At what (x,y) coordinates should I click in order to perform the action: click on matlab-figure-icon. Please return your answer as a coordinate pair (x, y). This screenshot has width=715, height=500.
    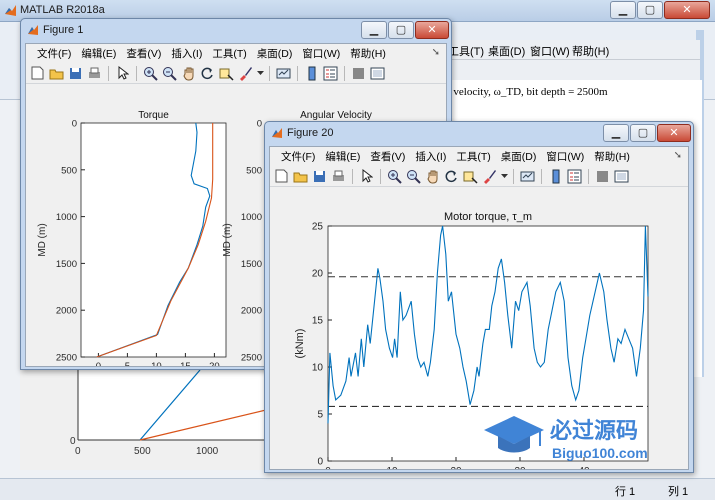
    Looking at the image, I should click on (33, 30).